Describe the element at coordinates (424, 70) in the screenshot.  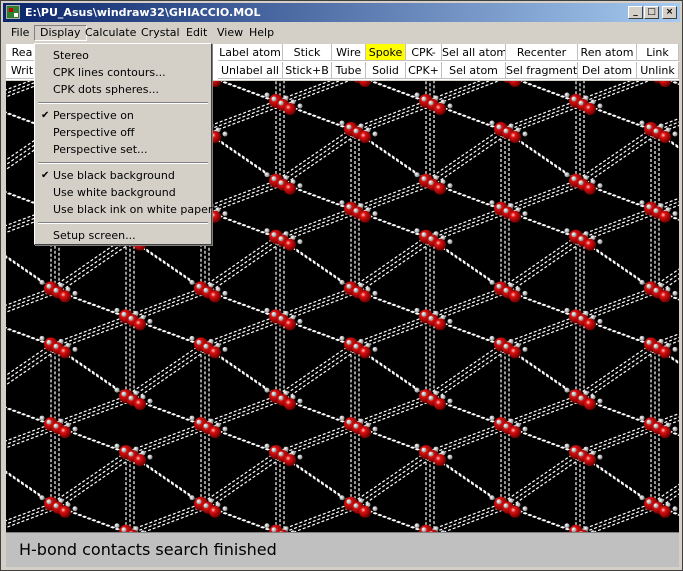
I see `cpk-plus-button: CPK+` at that location.